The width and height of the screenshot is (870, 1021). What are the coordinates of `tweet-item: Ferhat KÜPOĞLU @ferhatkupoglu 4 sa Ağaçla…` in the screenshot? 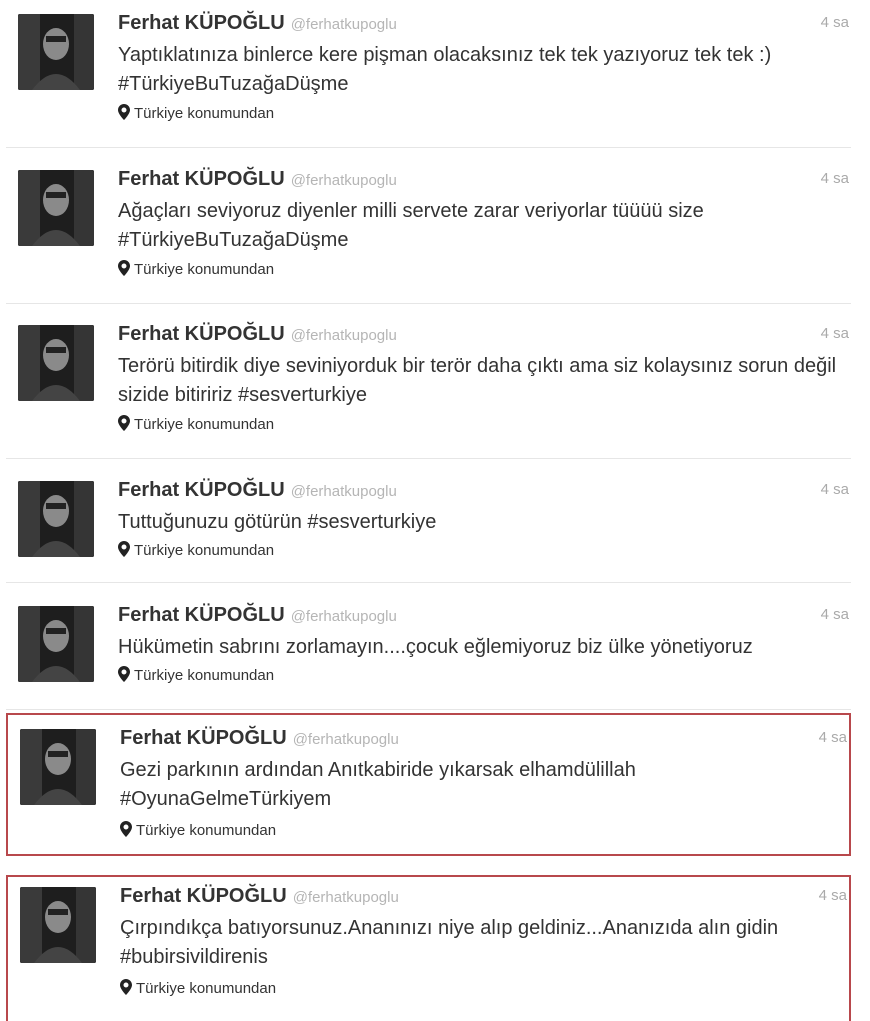 It's located at (428, 236).